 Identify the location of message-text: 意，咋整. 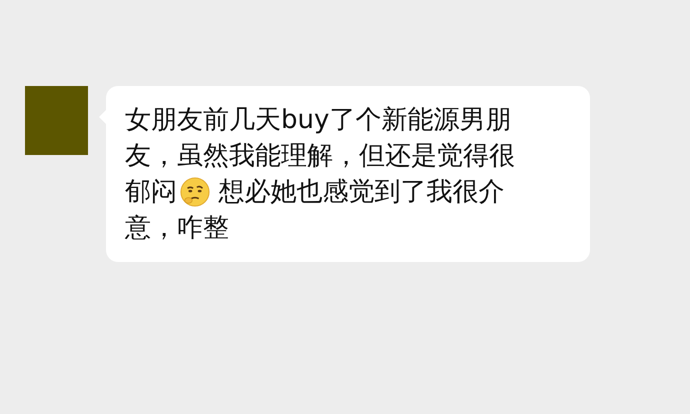
(177, 228).